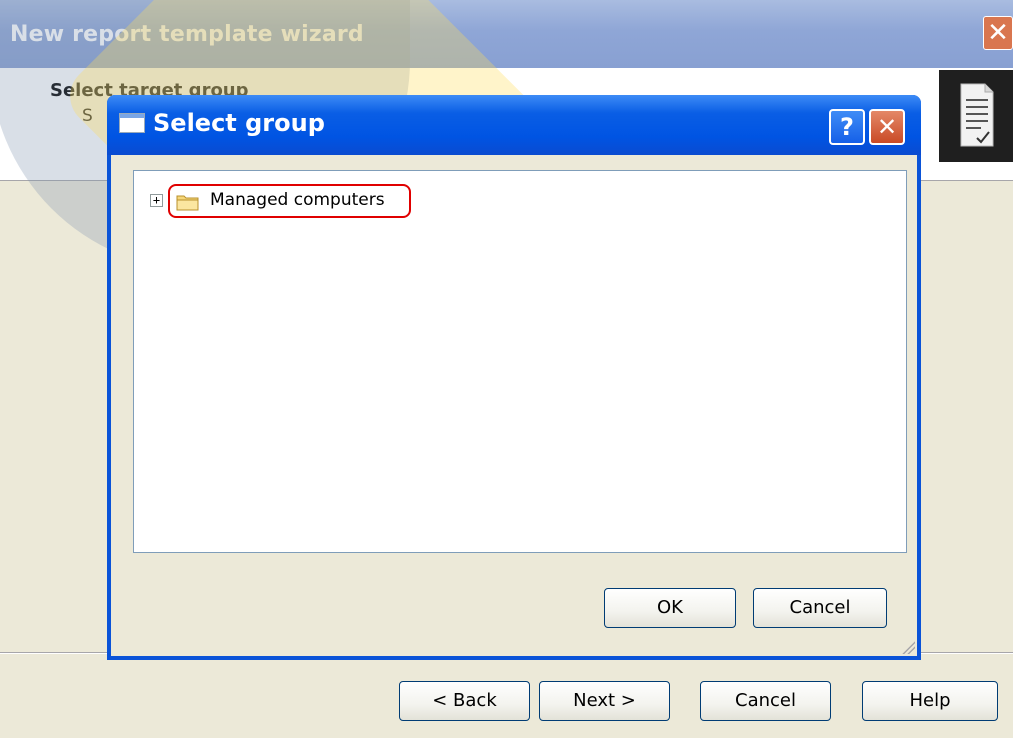 The height and width of the screenshot is (738, 1013). I want to click on window-icon, so click(132, 123).